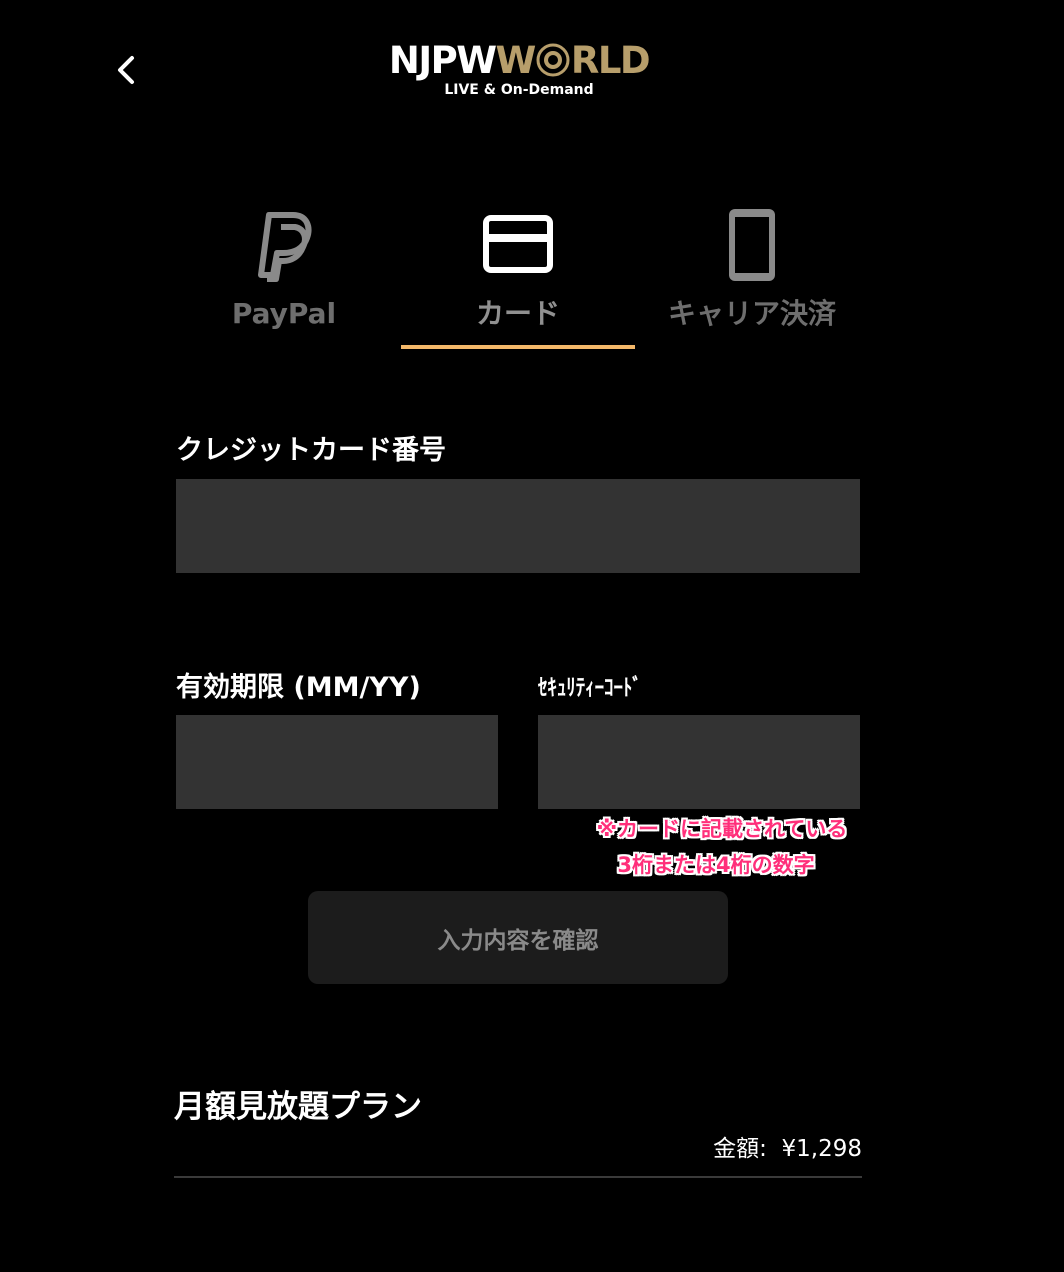 Image resolution: width=1064 pixels, height=1272 pixels. I want to click on security-code-input, so click(699, 762).